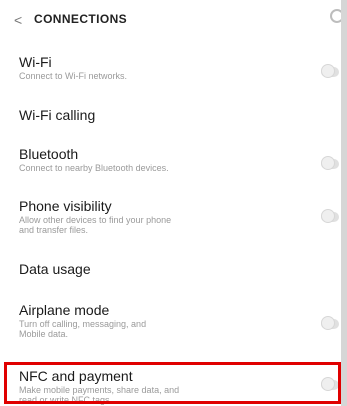 The width and height of the screenshot is (347, 406). Describe the element at coordinates (49, 154) in the screenshot. I see `setting-title: Bluetooth` at that location.